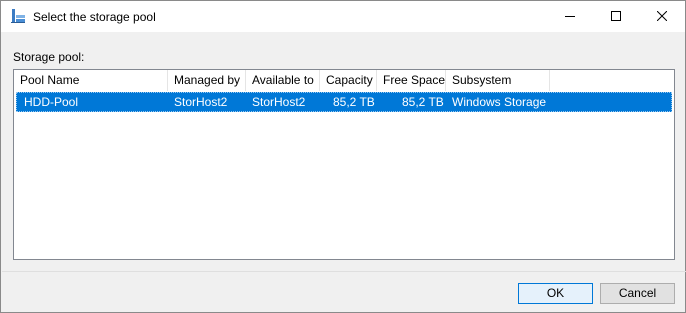 Image resolution: width=686 pixels, height=313 pixels. What do you see at coordinates (411, 80) in the screenshot?
I see `column-header-free-space: Free Space` at bounding box center [411, 80].